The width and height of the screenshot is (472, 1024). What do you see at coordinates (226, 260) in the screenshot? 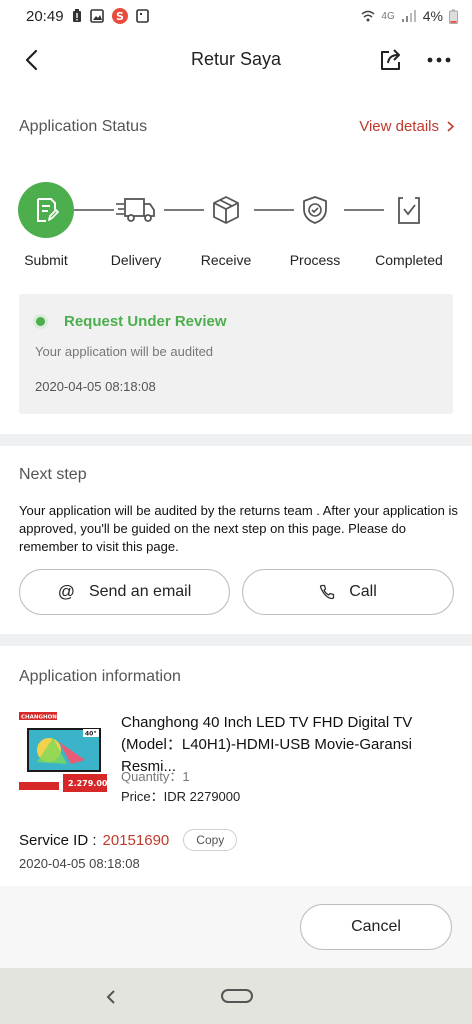
I see `step-label: Receive` at bounding box center [226, 260].